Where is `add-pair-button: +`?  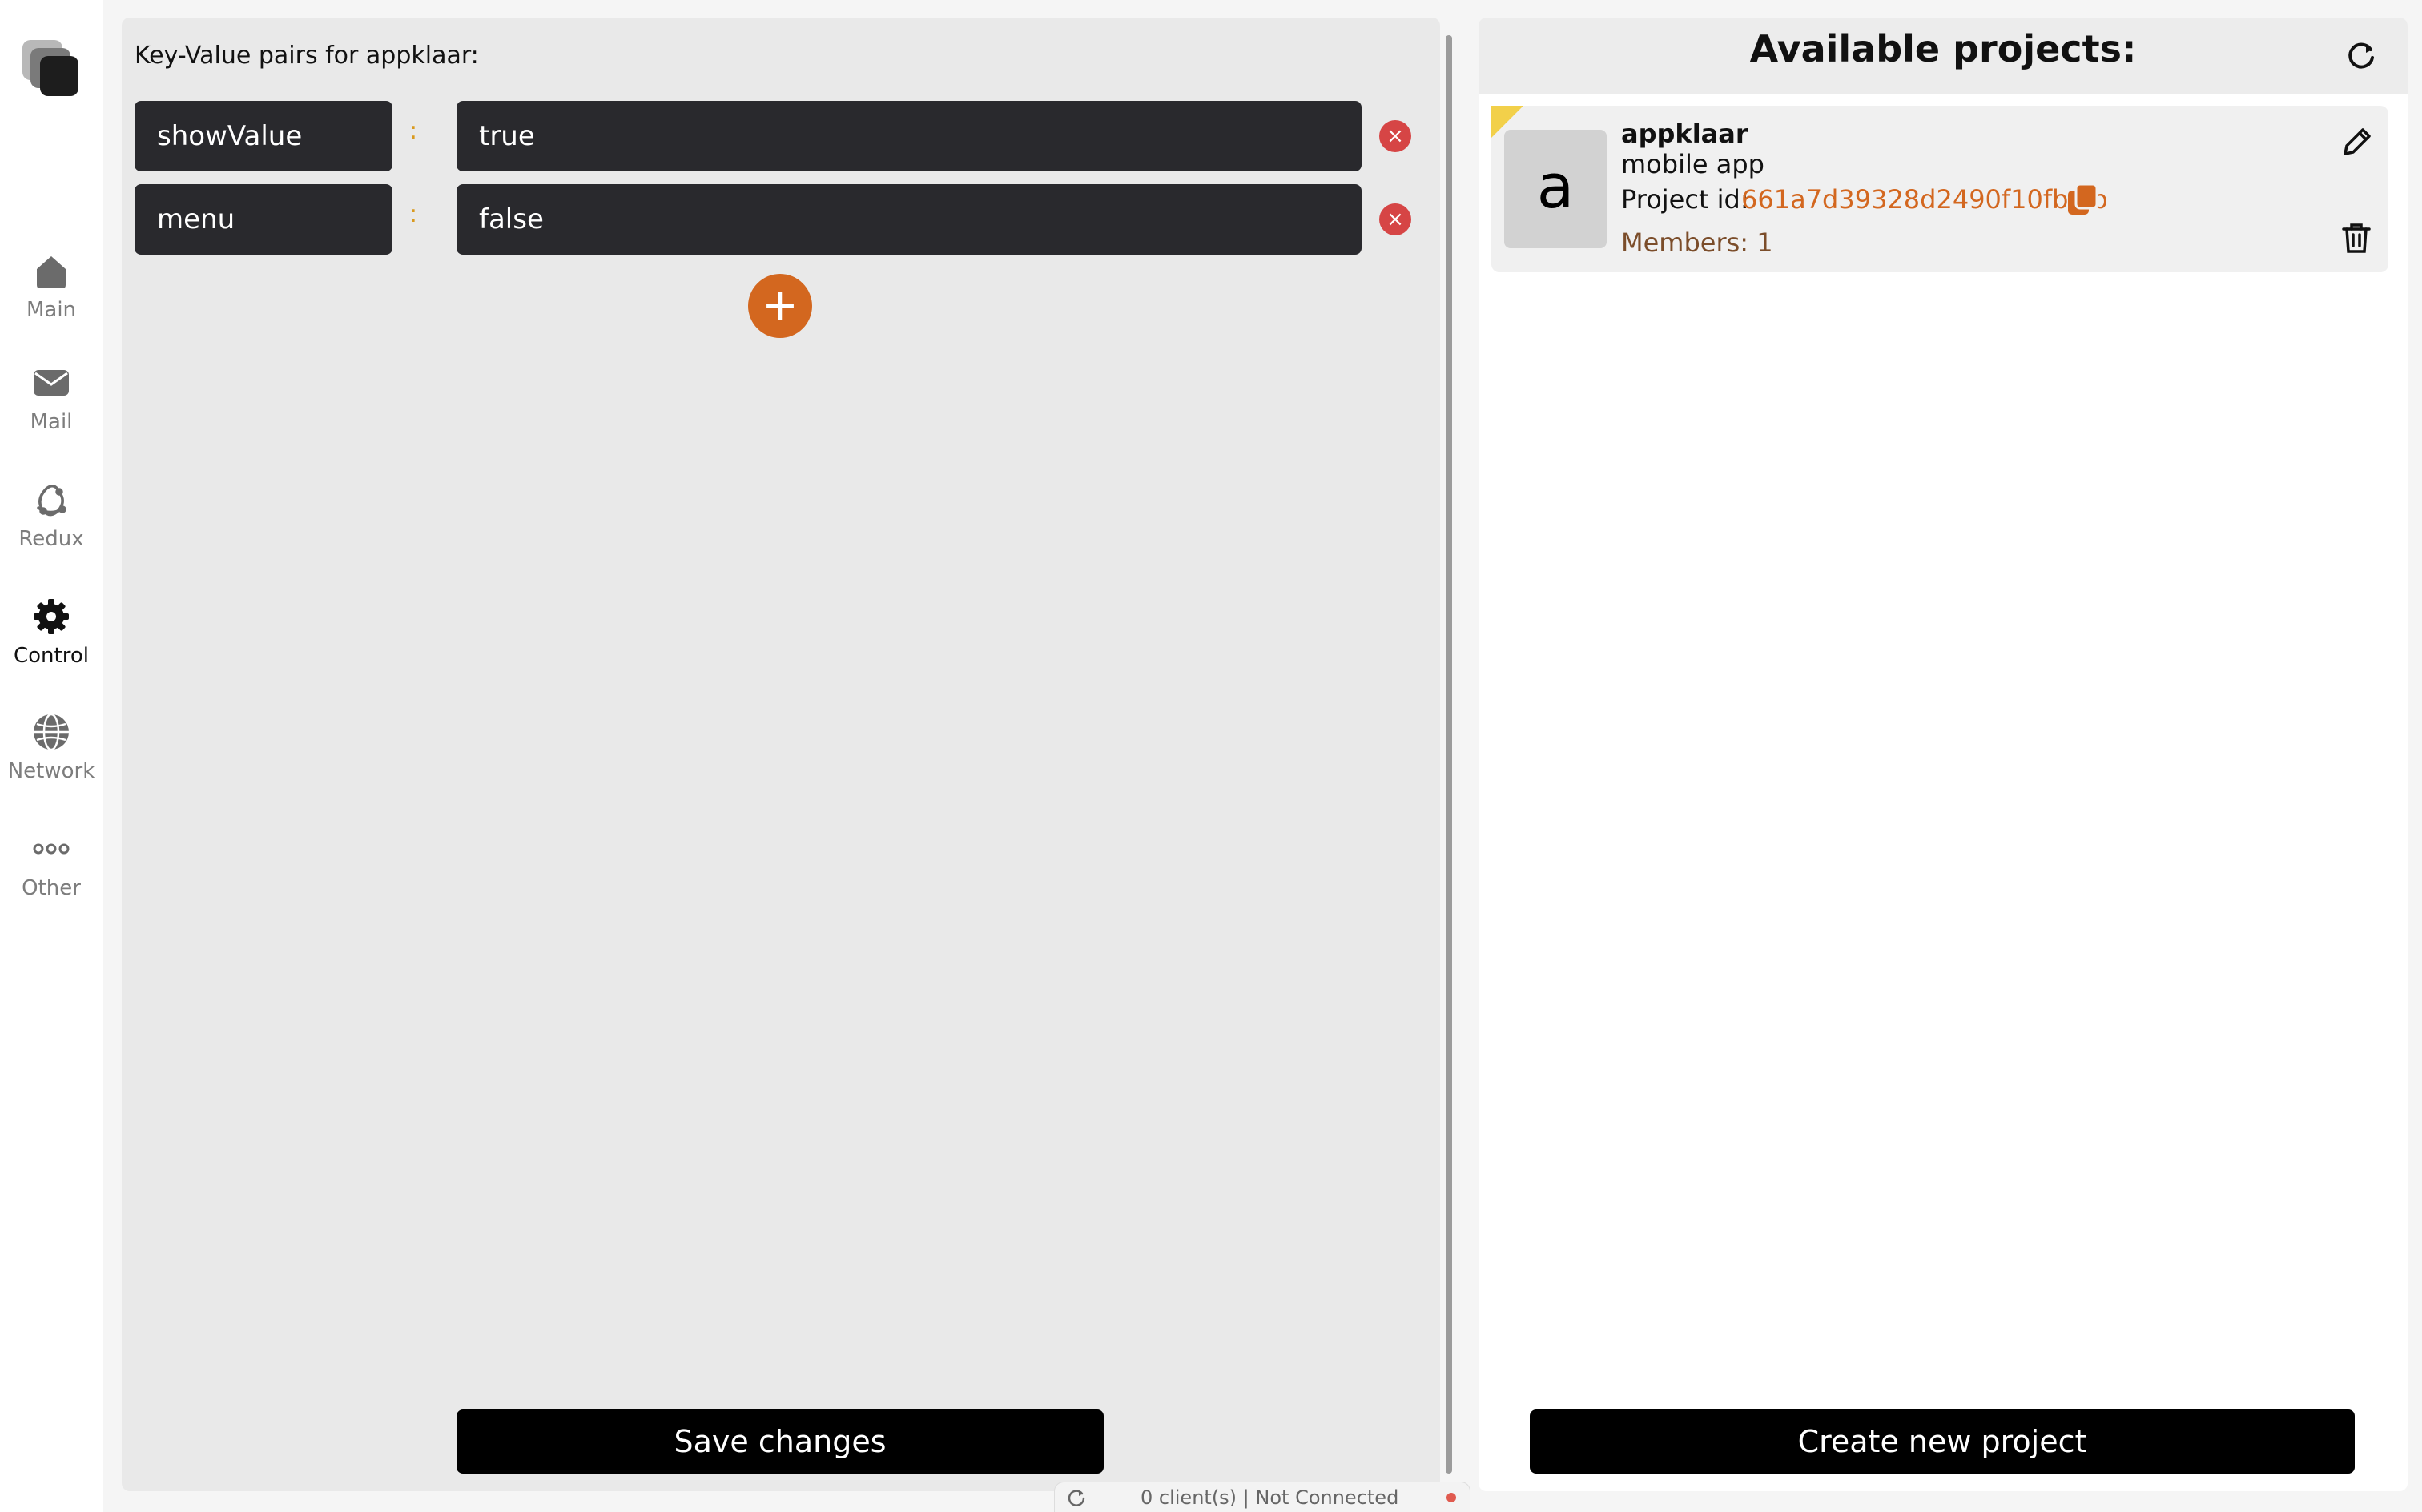
add-pair-button: + is located at coordinates (780, 306).